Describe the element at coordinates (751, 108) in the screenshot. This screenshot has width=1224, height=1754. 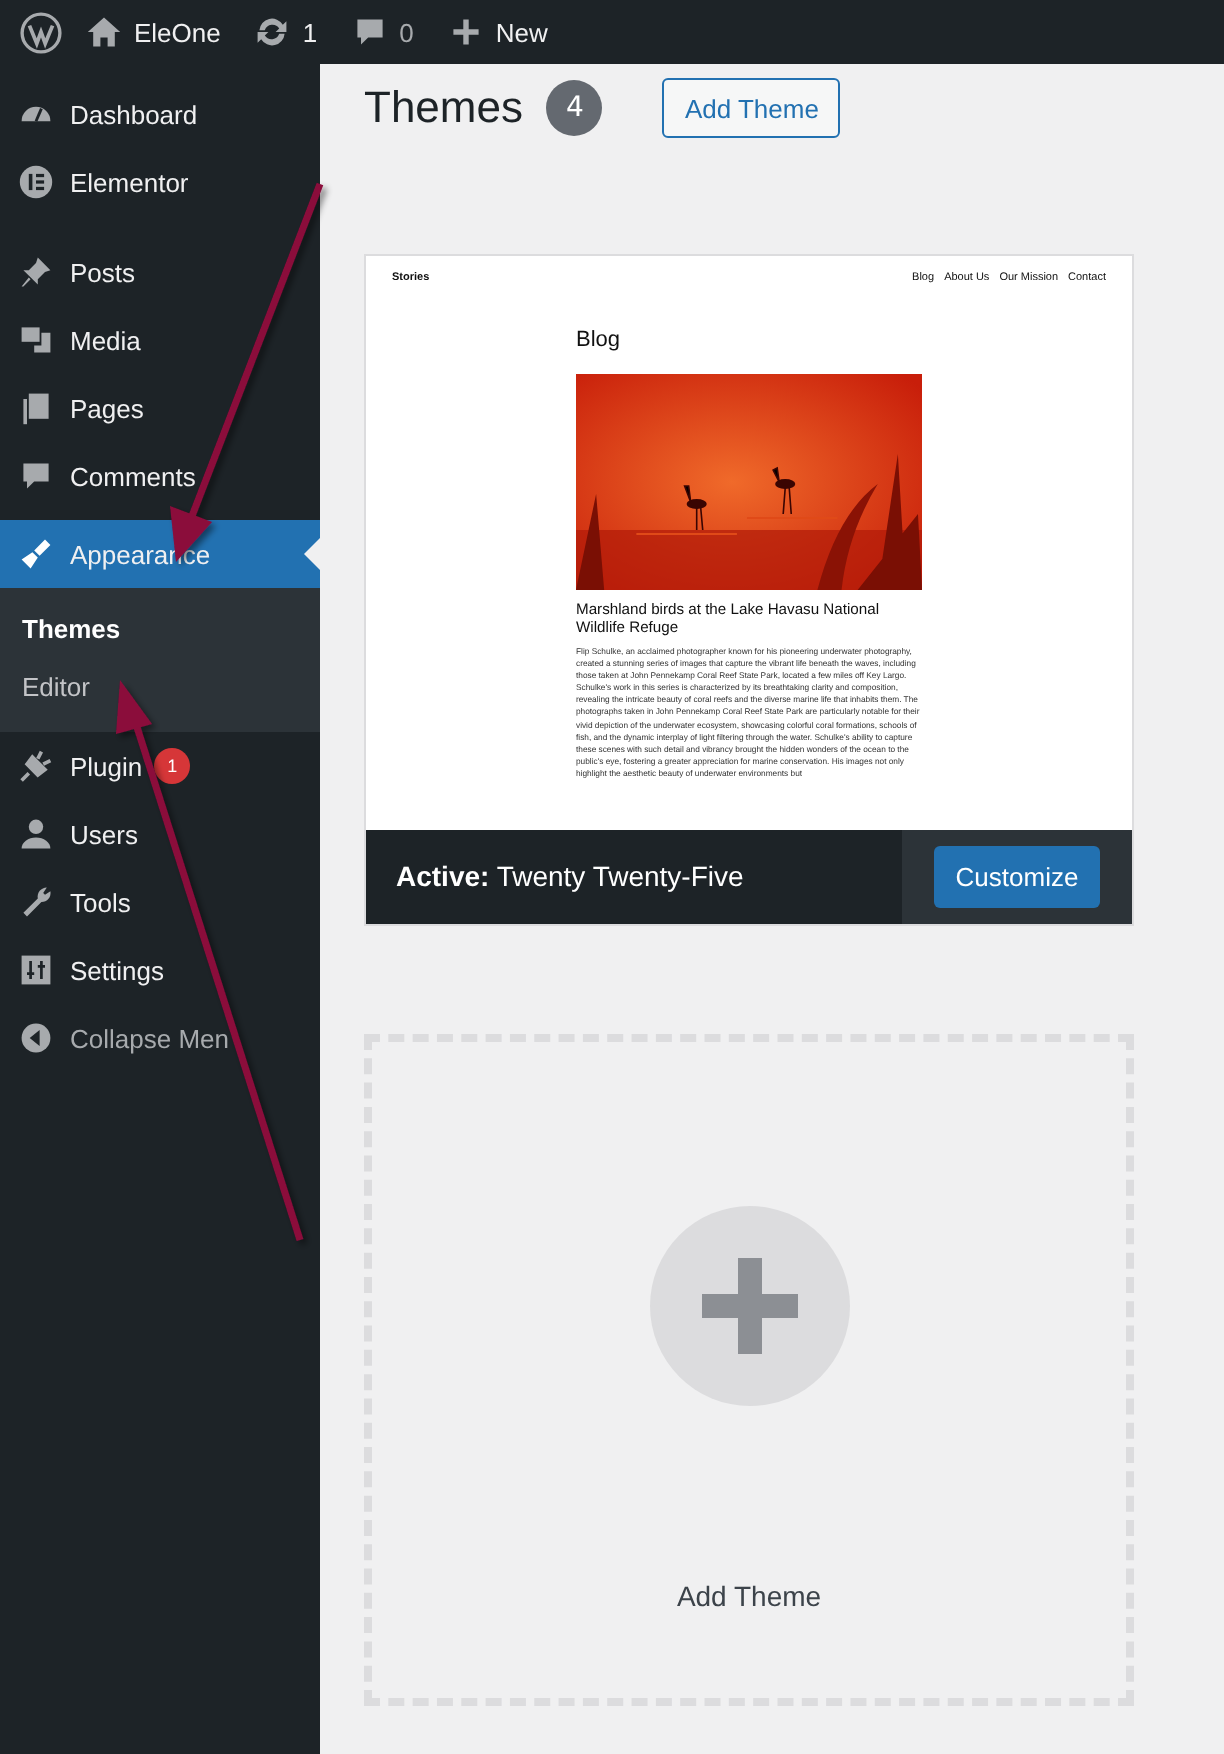
I see `add-theme-button: Add Theme` at that location.